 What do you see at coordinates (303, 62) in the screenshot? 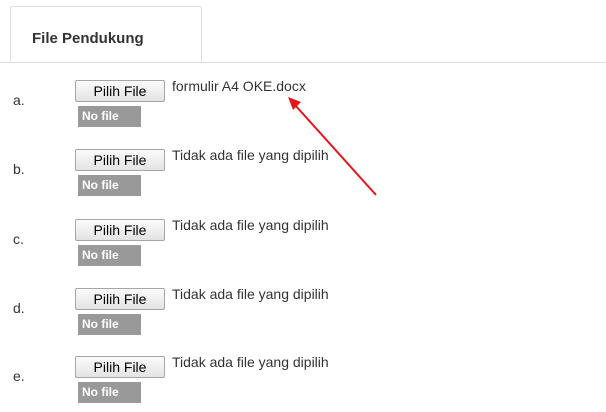
I see `tab-bar-divider` at bounding box center [303, 62].